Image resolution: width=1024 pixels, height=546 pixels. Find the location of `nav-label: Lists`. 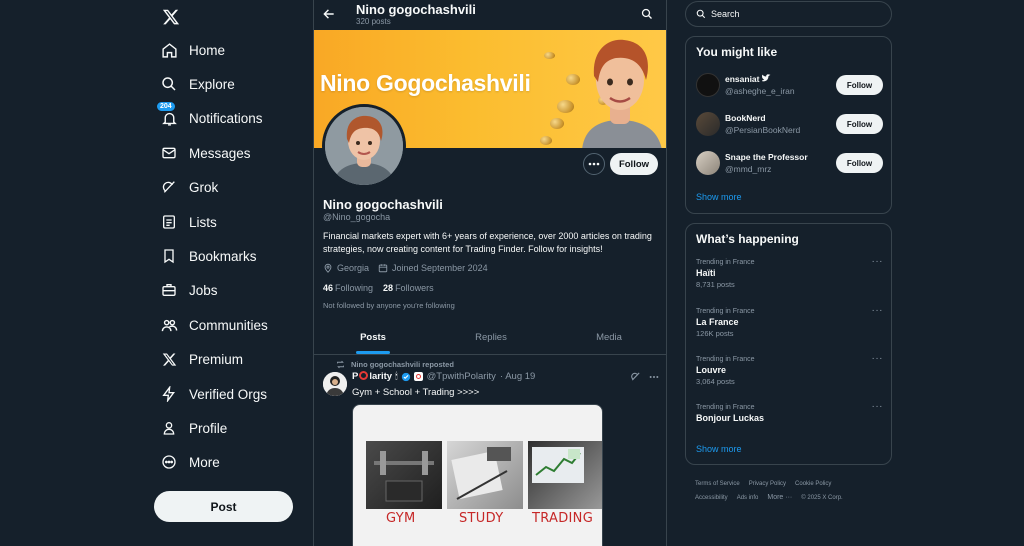

nav-label: Lists is located at coordinates (203, 222).